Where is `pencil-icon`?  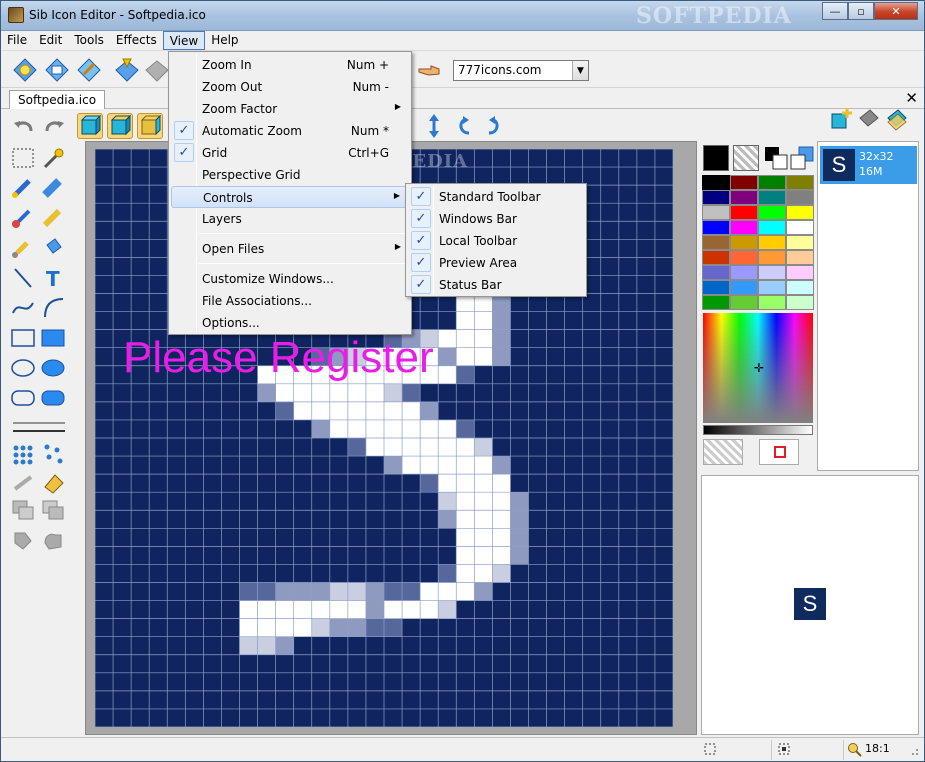
pencil-icon is located at coordinates (23, 188).